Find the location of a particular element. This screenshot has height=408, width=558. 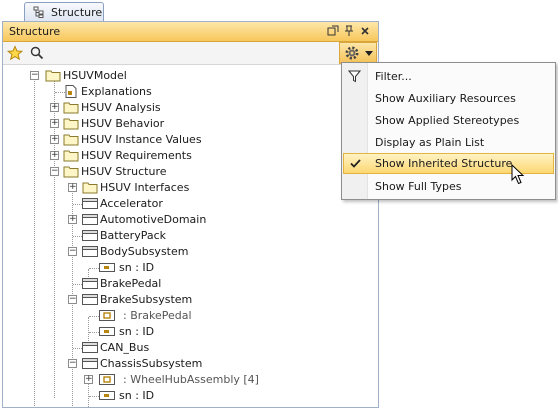

tree-label: HSUVModel is located at coordinates (95, 75).